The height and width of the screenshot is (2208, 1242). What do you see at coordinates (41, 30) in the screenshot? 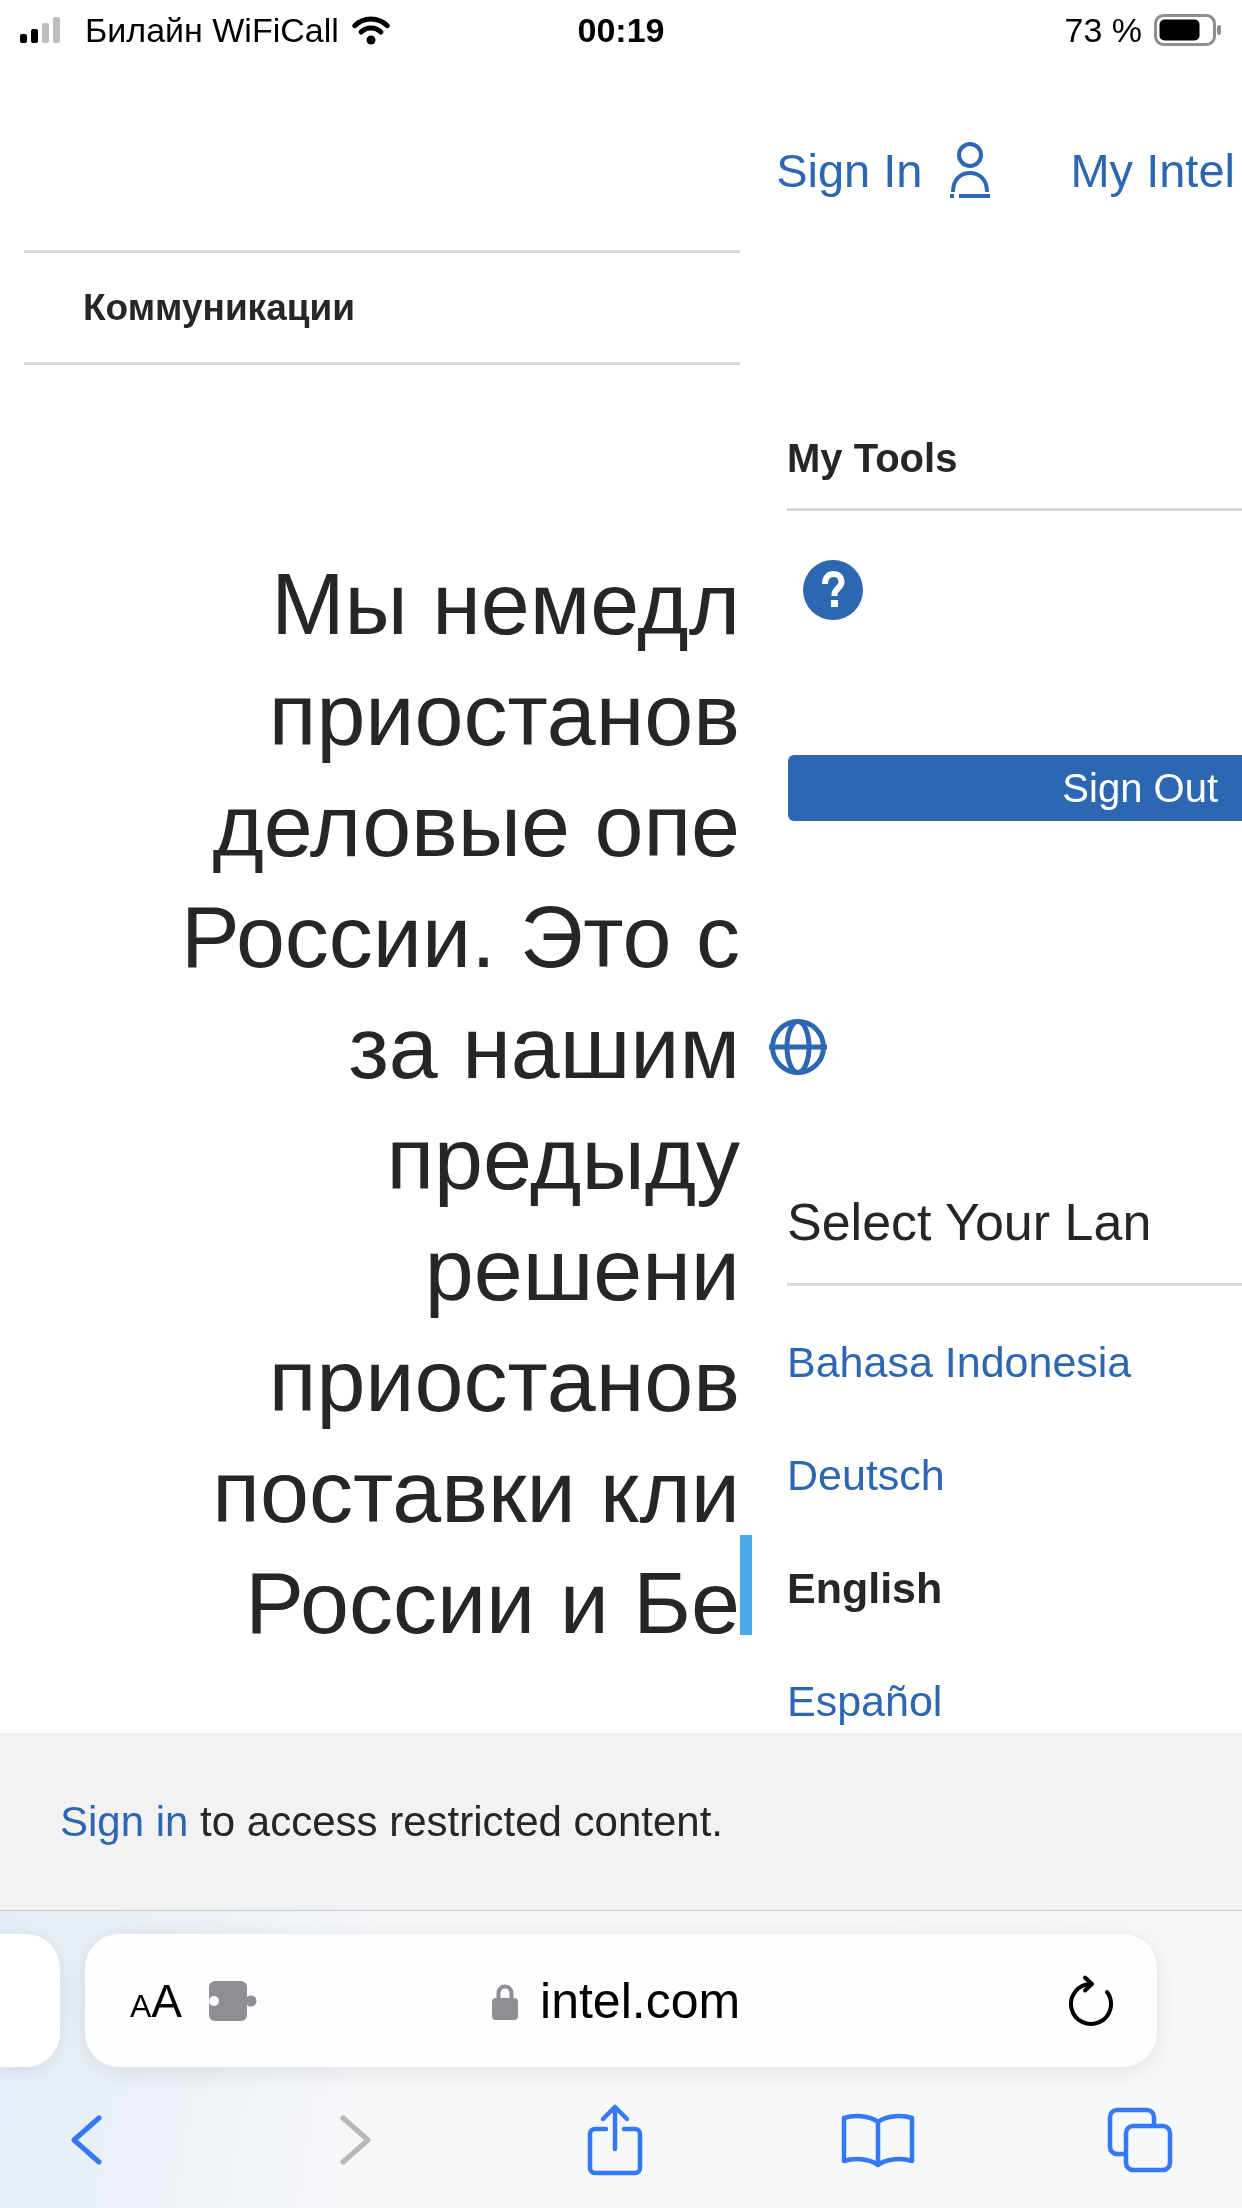
I see `signal-icon` at bounding box center [41, 30].